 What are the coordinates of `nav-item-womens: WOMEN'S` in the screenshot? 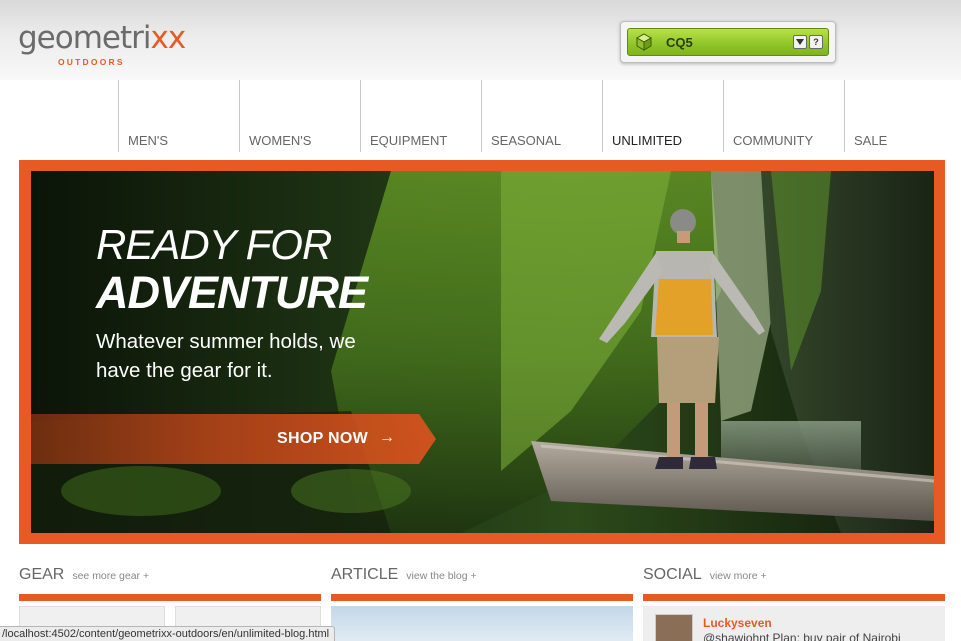 It's located at (299, 116).